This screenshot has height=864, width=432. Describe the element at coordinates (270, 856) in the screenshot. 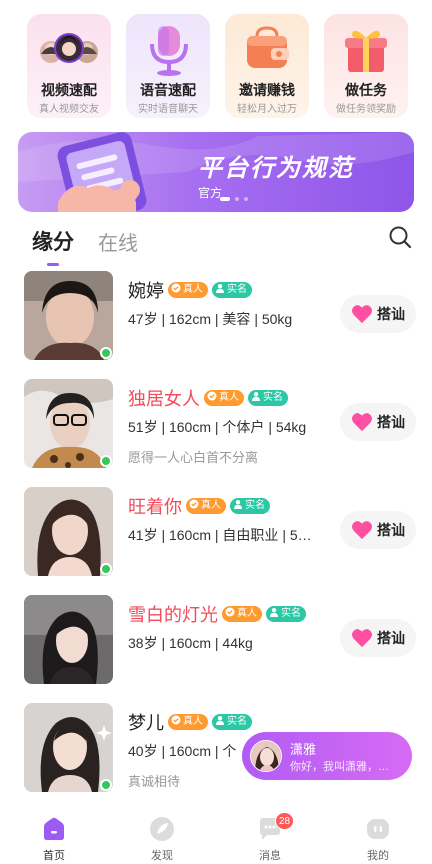

I see `nav-label: 消息` at that location.